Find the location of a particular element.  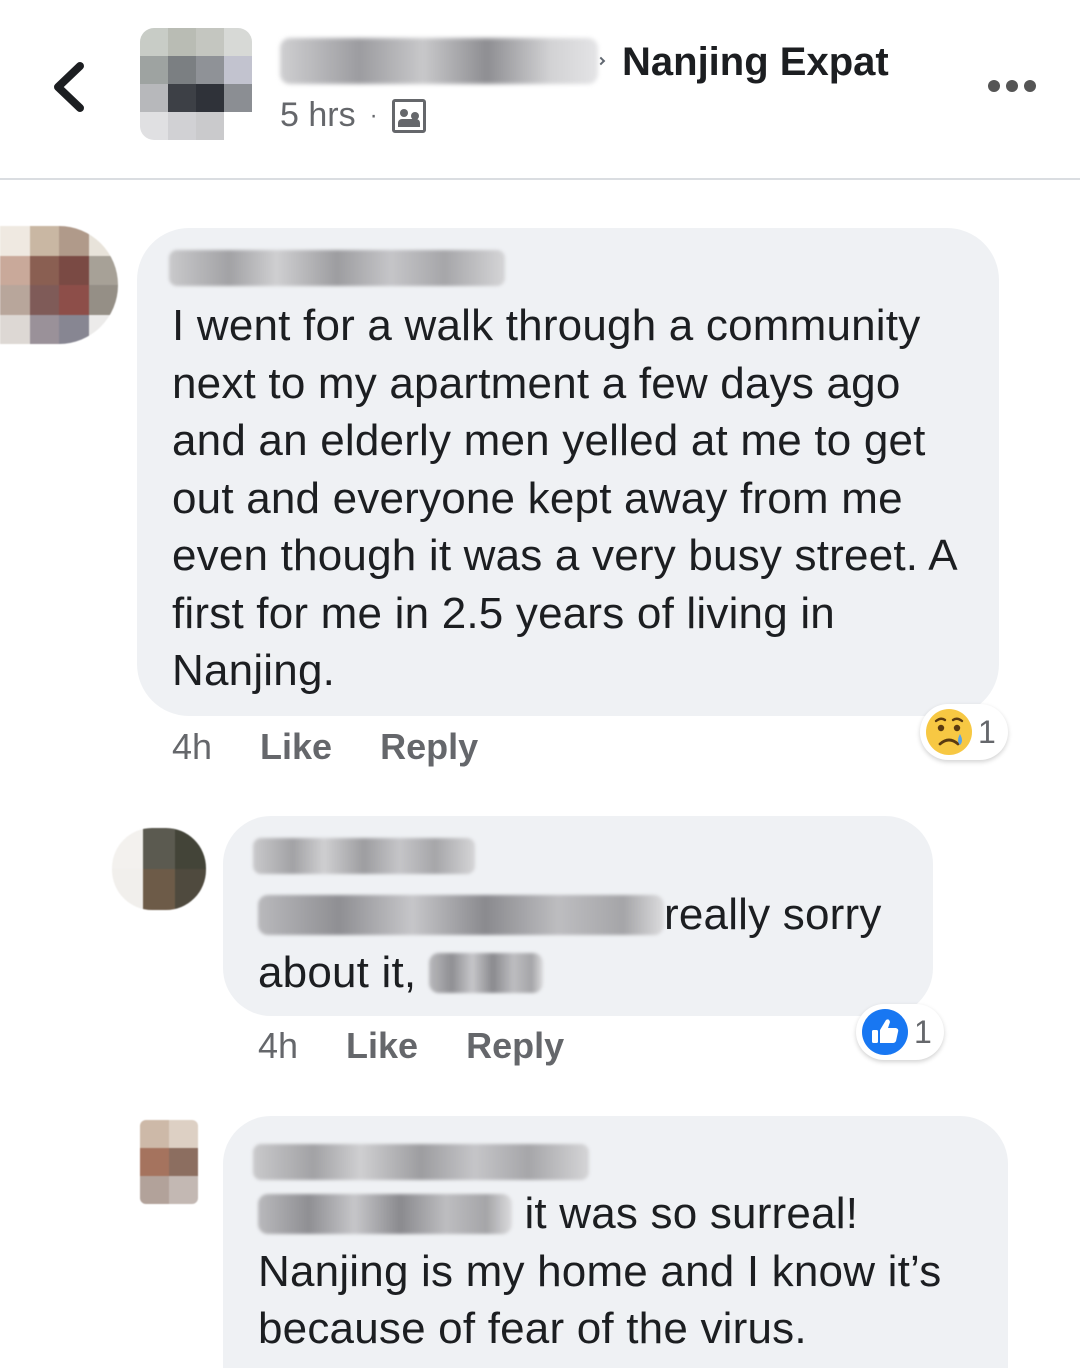

poster-avatar is located at coordinates (196, 84).